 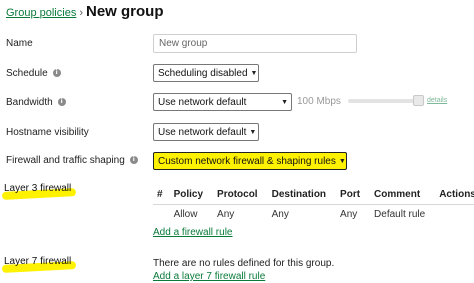 I want to click on bandwidth-slider-handle, so click(x=418, y=100).